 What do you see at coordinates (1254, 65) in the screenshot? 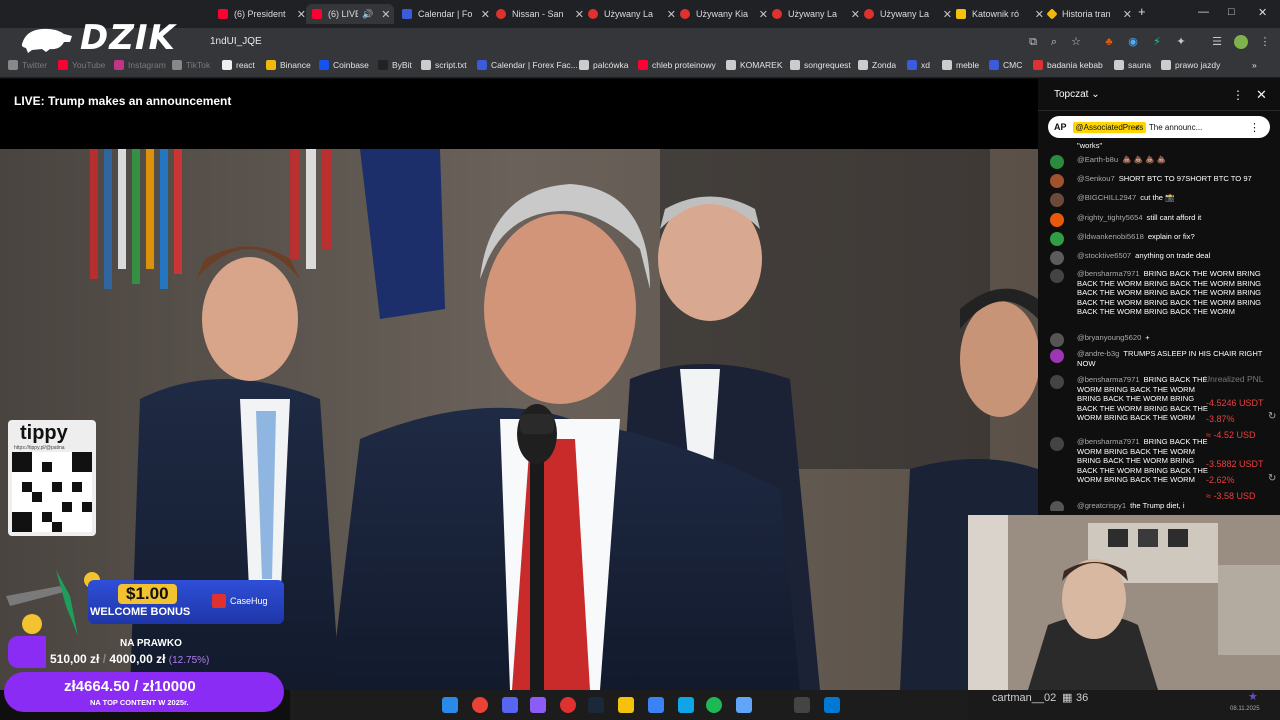
I see `bookmarks-more-icon: »` at bounding box center [1254, 65].